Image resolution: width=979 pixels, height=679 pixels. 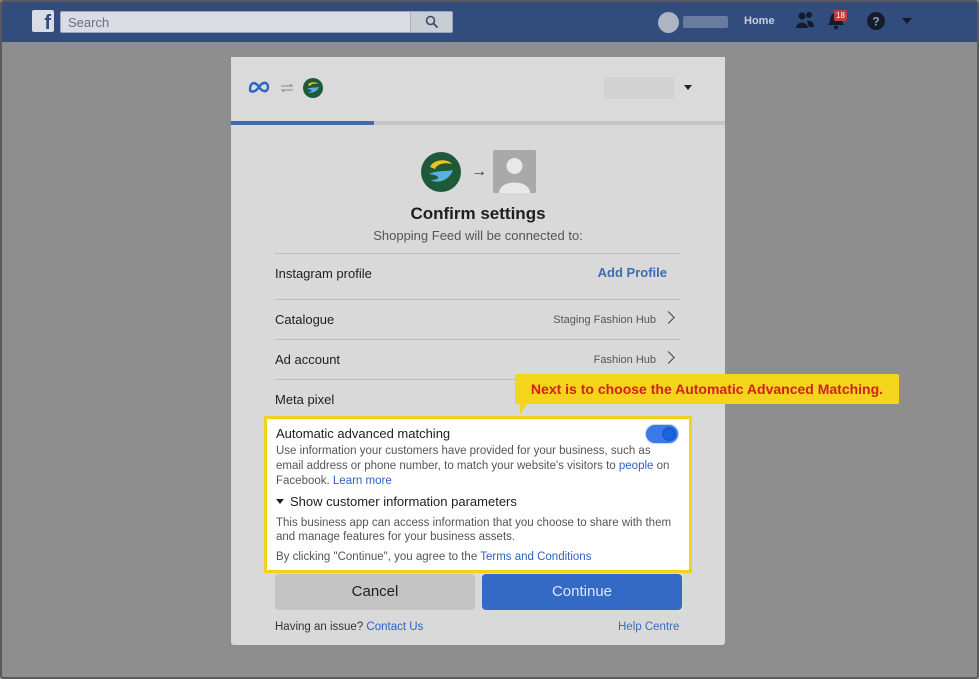 I want to click on show-parameters-label: Show customer information parameters, so click(x=403, y=501).